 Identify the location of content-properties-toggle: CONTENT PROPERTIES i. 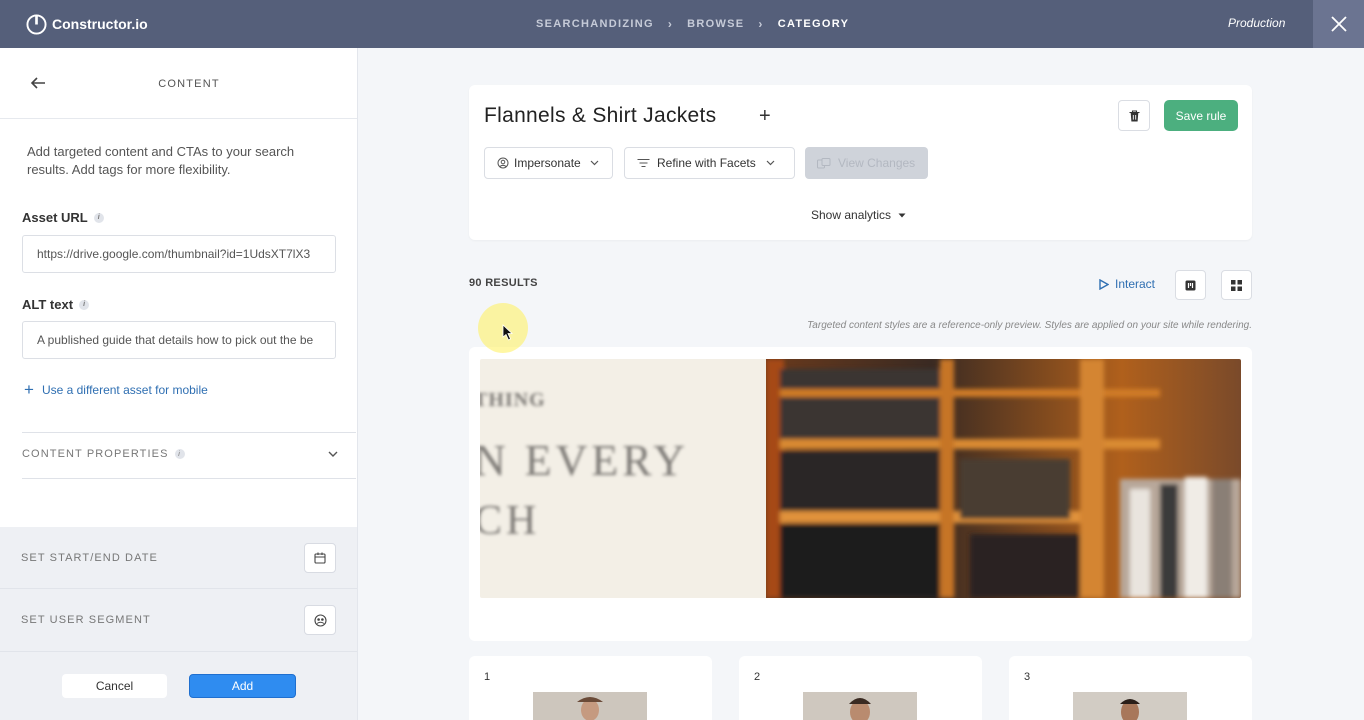
(103, 454).